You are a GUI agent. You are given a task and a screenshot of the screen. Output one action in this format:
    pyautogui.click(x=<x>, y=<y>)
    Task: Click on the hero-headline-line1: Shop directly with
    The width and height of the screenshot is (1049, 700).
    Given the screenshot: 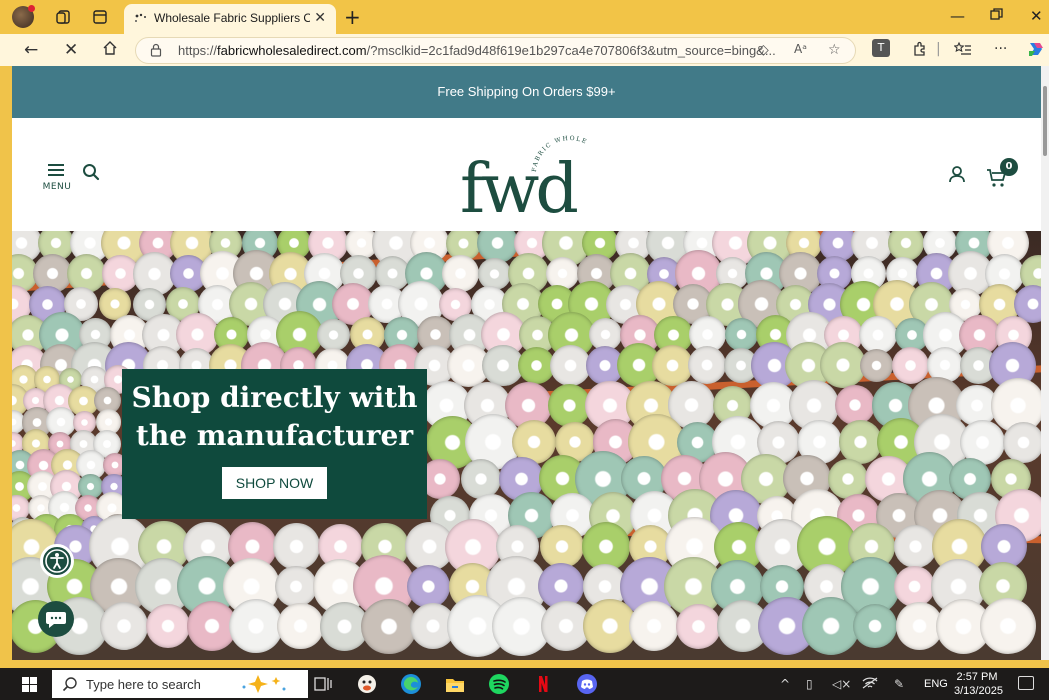 What is the action you would take?
    pyautogui.click(x=274, y=397)
    